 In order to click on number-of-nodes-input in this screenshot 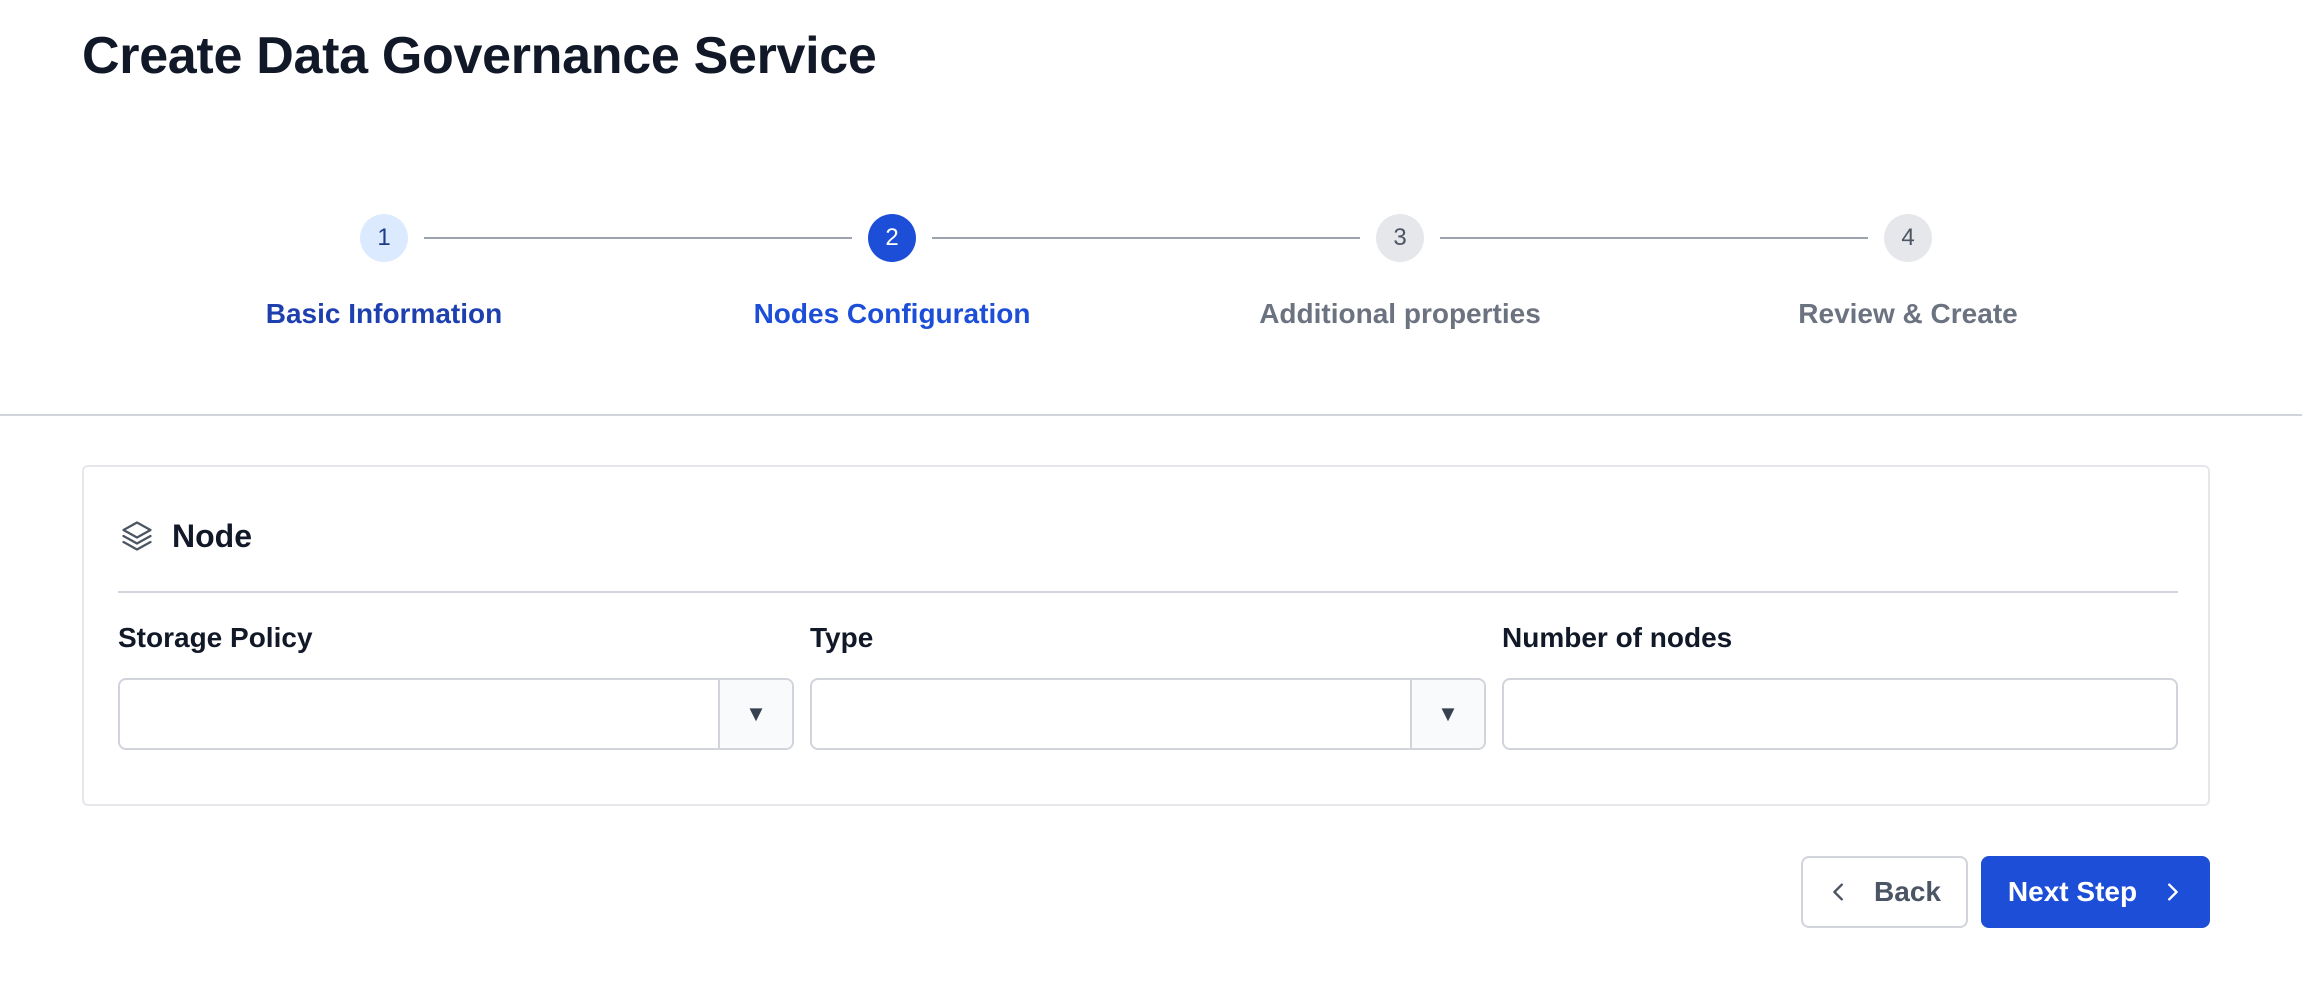, I will do `click(1840, 714)`.